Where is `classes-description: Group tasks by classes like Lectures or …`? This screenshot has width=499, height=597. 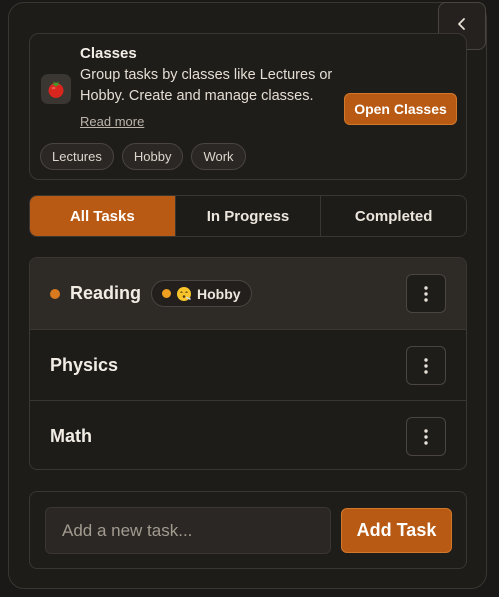 classes-description: Group tasks by classes like Lectures or … is located at coordinates (206, 85).